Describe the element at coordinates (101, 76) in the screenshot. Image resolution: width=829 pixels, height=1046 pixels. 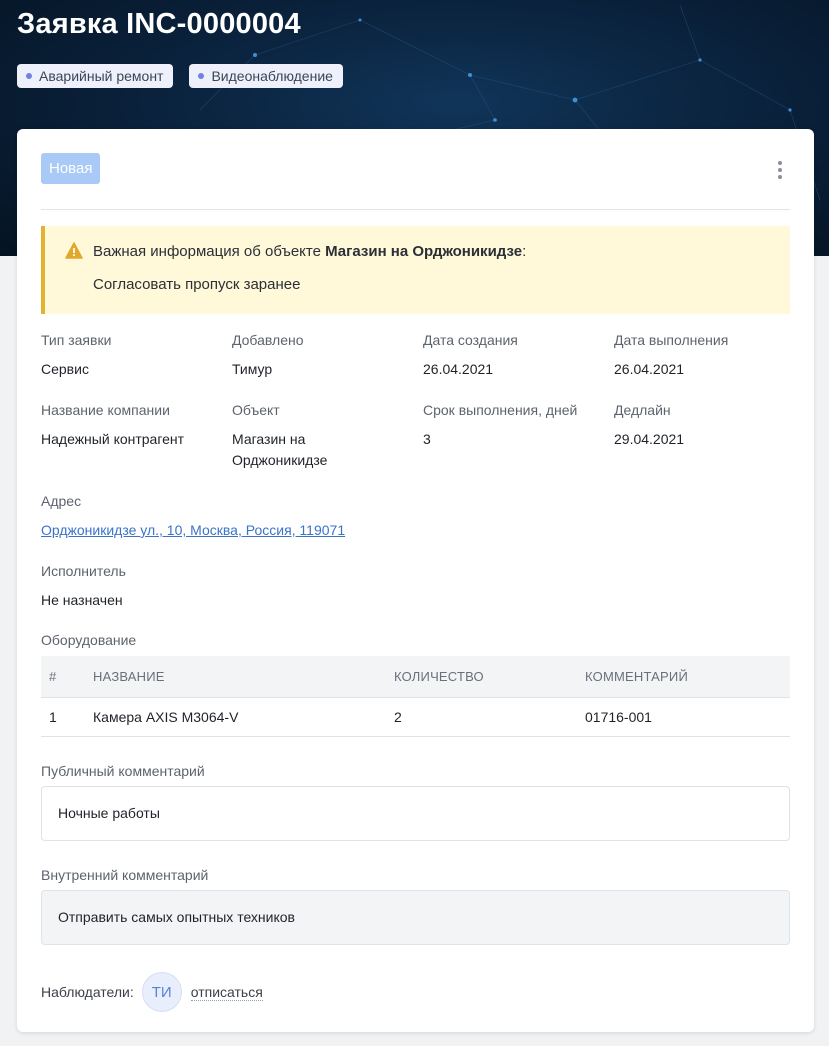
I see `tag-label: Аварийный ремонт` at that location.